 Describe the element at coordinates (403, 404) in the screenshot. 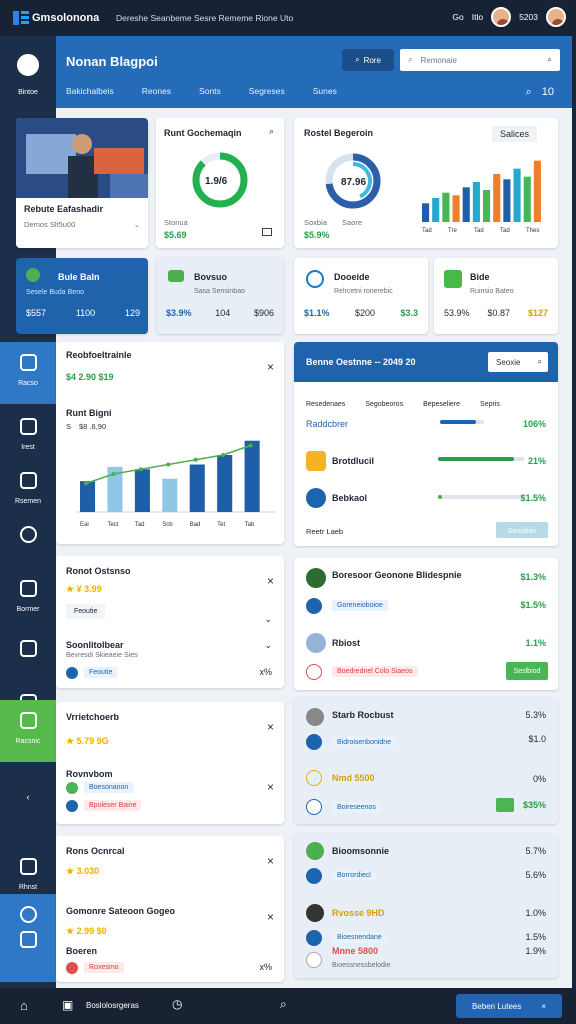

I see `table-head: Resedenaes Segobeoros Bepeseliere Sepris` at that location.